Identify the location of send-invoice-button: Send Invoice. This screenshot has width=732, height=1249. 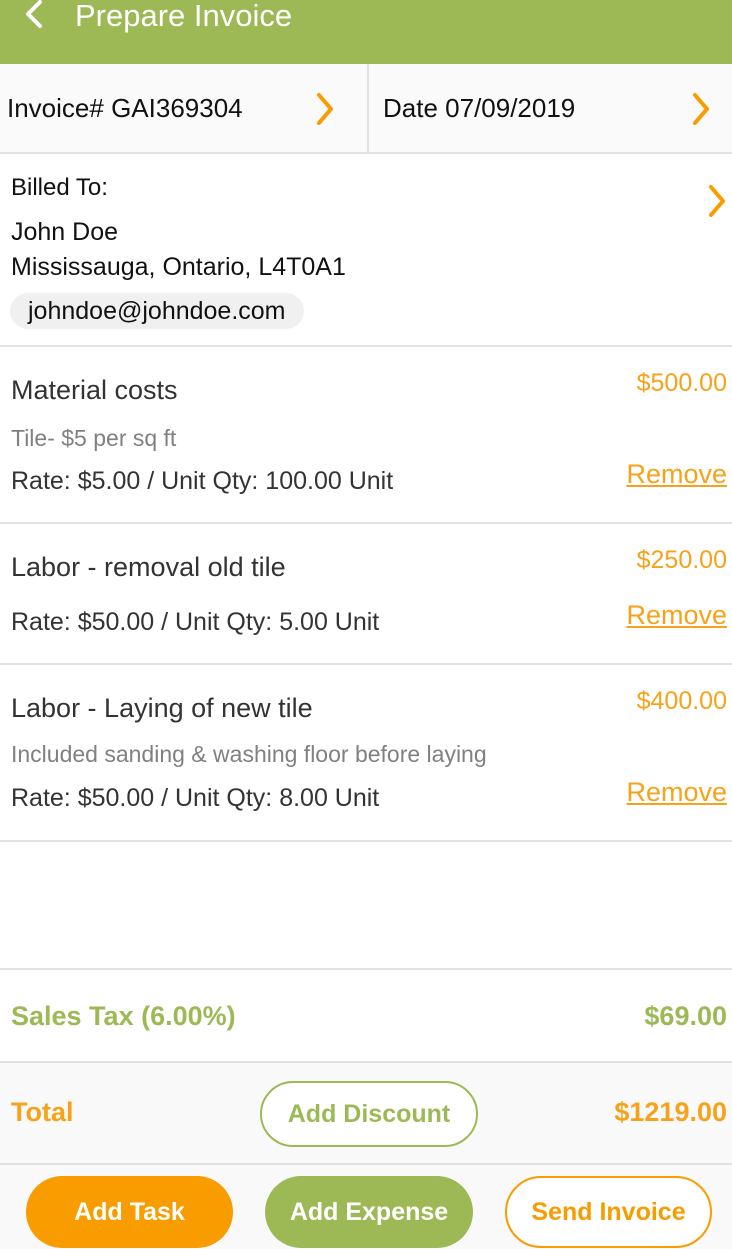
(608, 1212).